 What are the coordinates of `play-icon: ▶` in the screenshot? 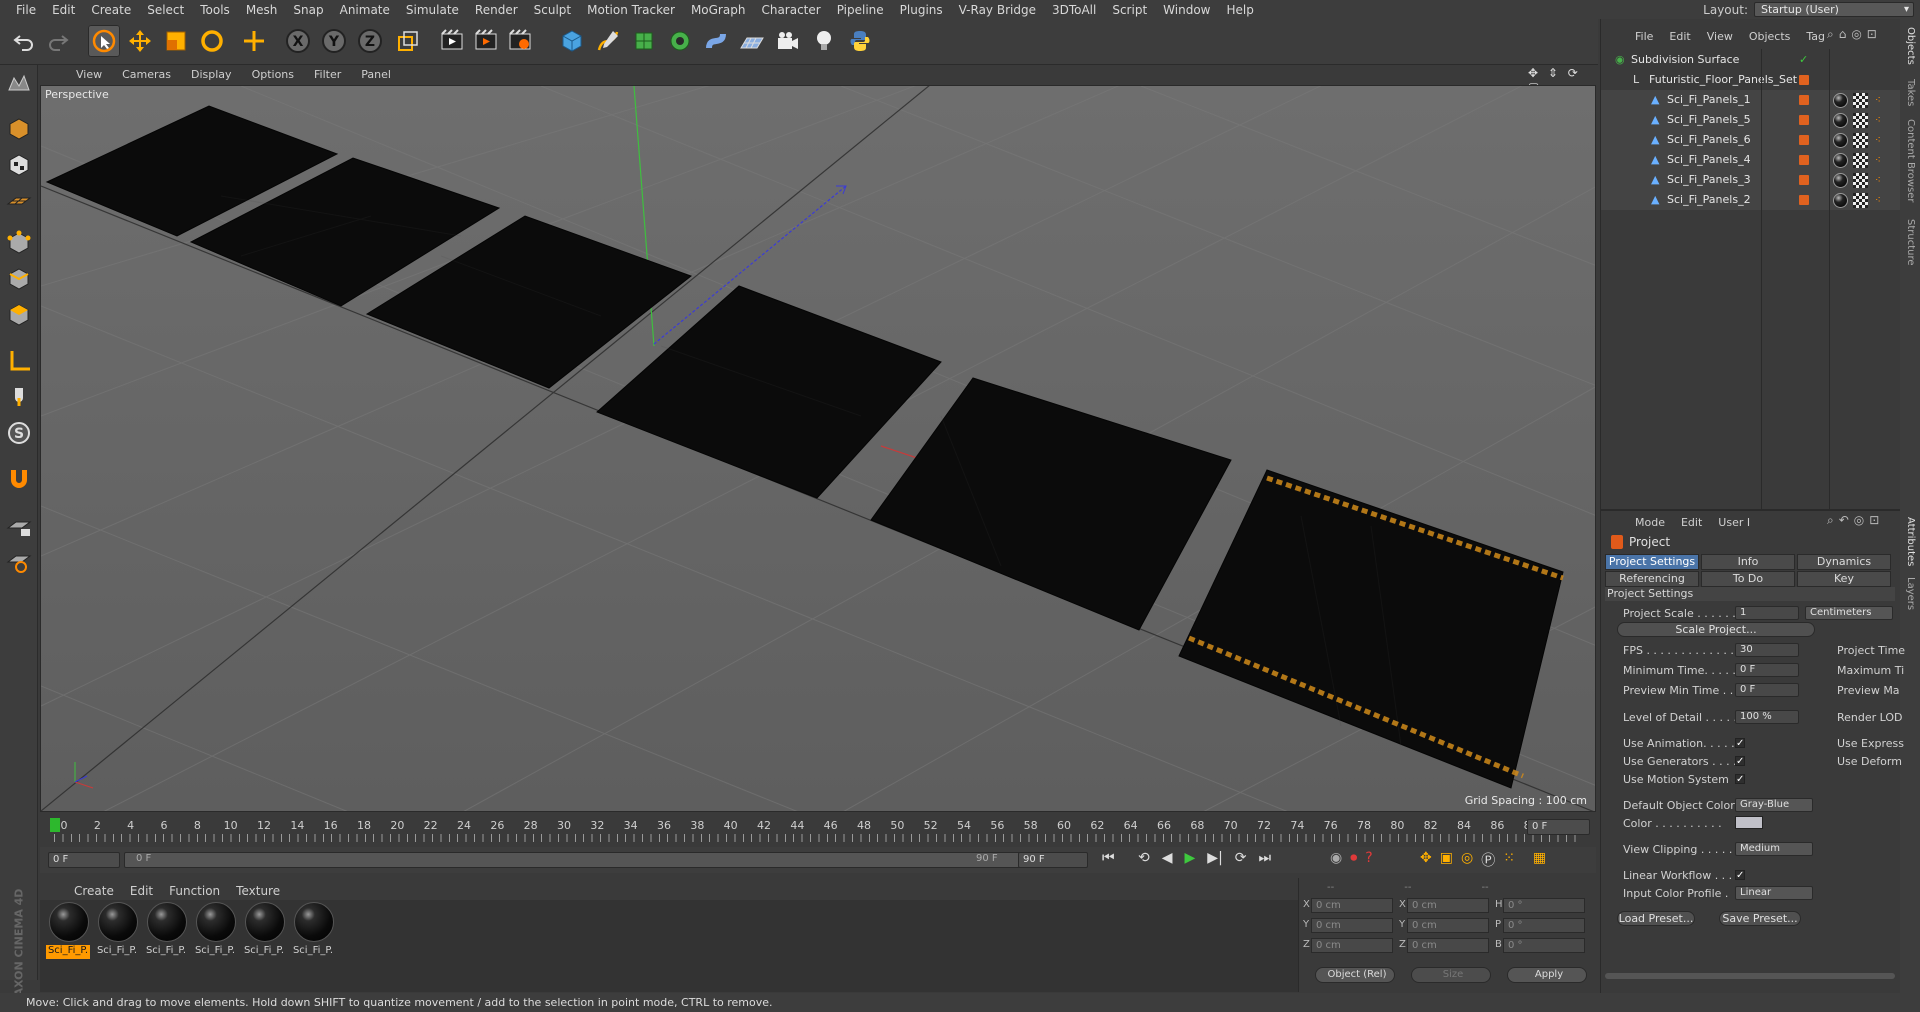 It's located at (1190, 858).